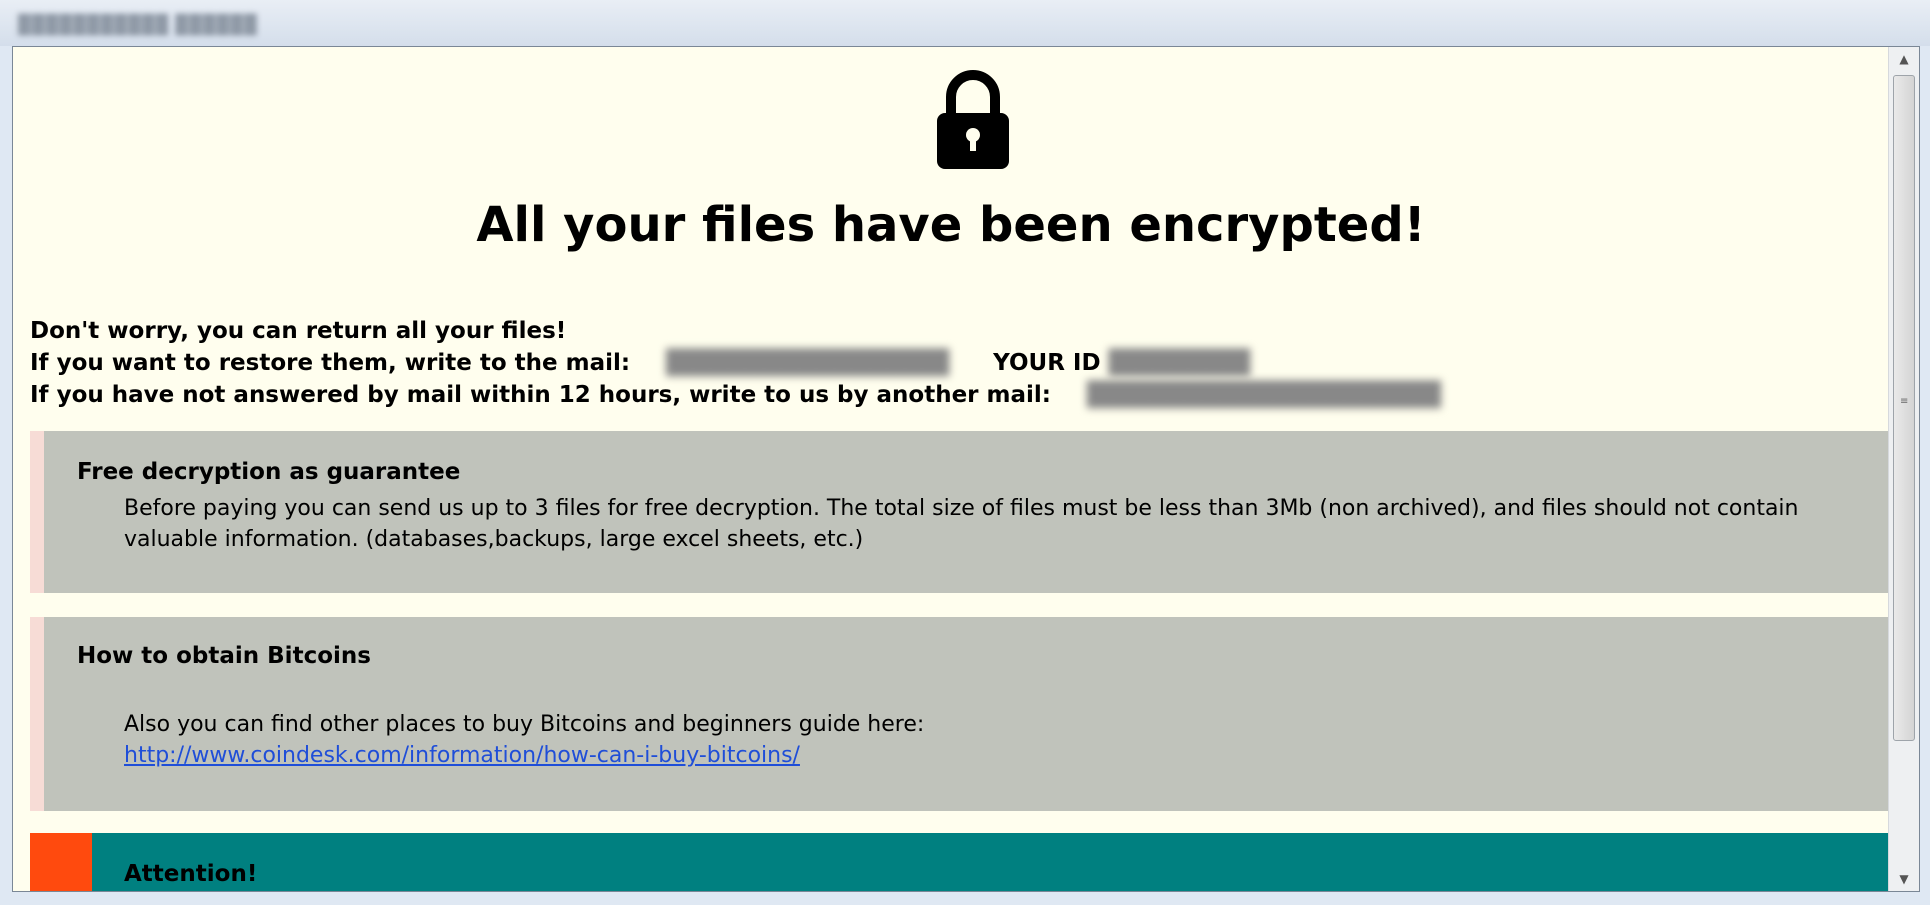 The image size is (1930, 905). What do you see at coordinates (1904, 401) in the screenshot?
I see `grip-icon: ≡` at bounding box center [1904, 401].